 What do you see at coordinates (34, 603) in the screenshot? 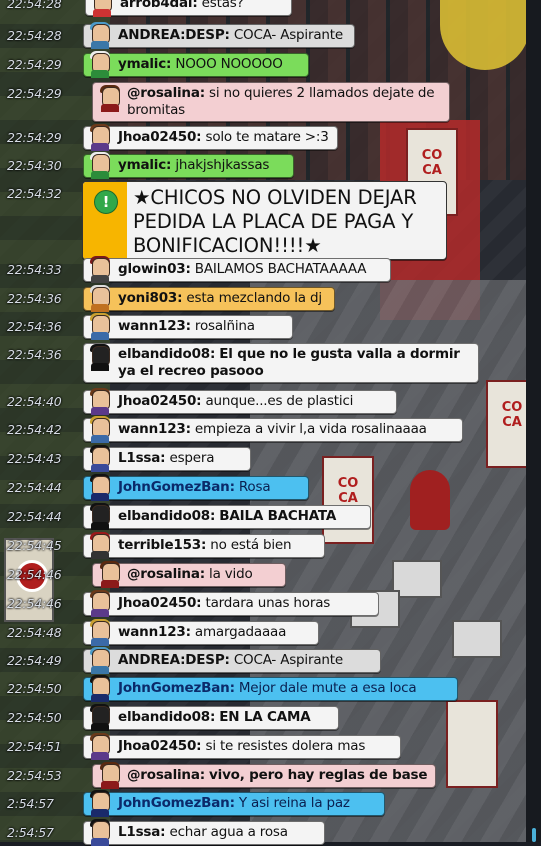
I see `timestamp: 22:54:46` at bounding box center [34, 603].